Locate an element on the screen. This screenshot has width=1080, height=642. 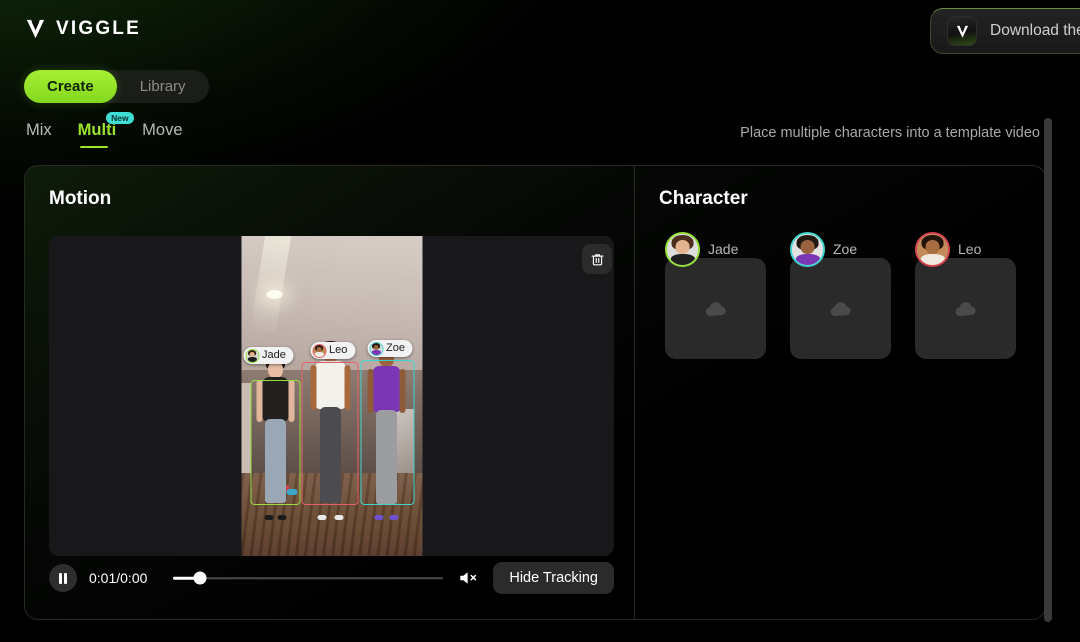
mute-toggle-button is located at coordinates (468, 578).